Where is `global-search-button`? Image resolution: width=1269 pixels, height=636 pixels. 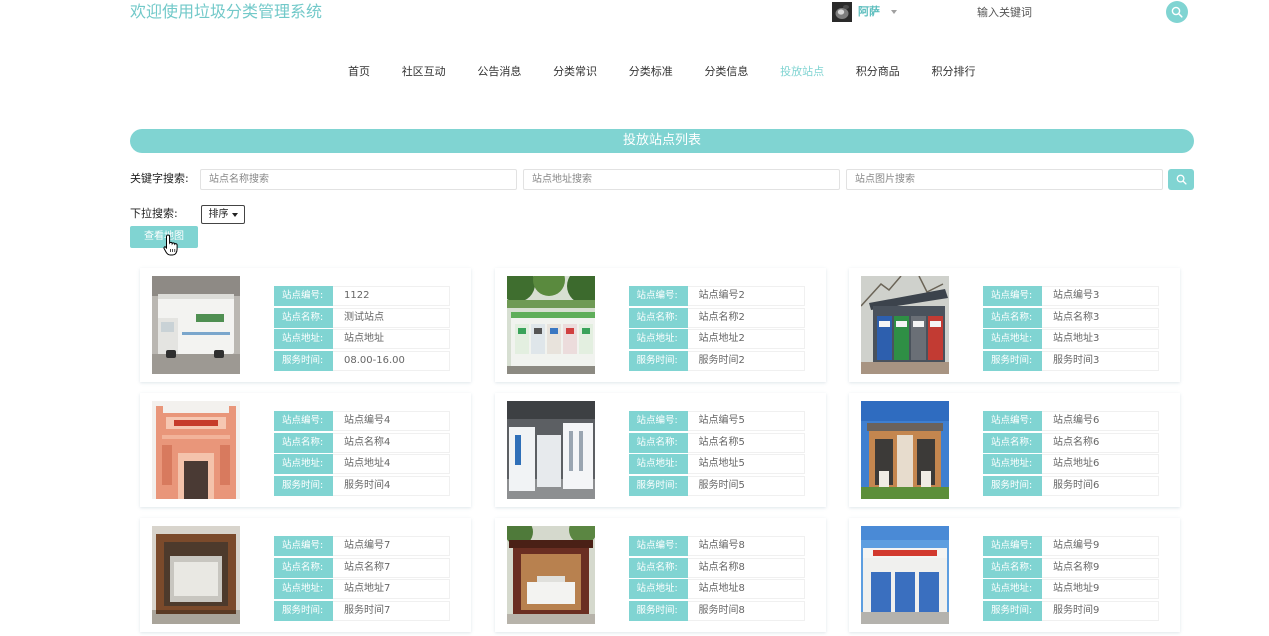 global-search-button is located at coordinates (1177, 12).